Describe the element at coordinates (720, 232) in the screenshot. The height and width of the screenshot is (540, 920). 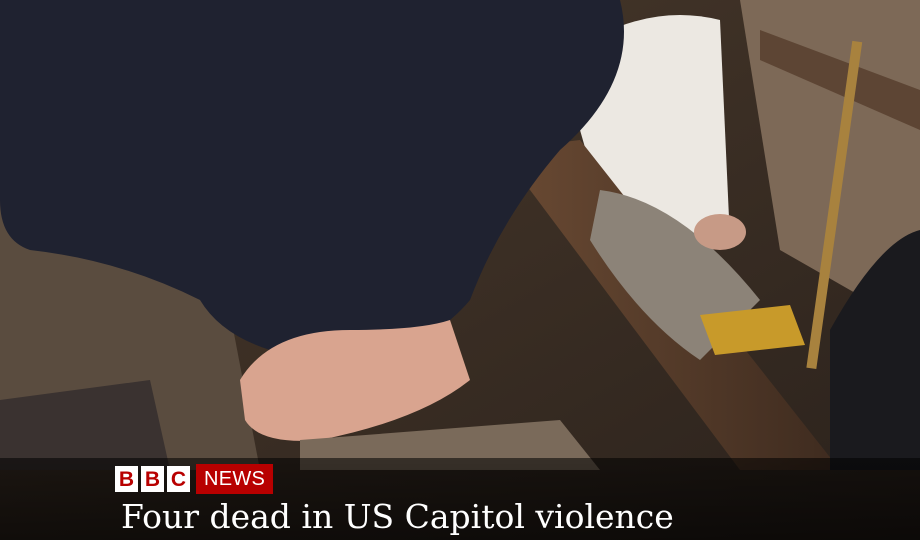
I see `hand` at that location.